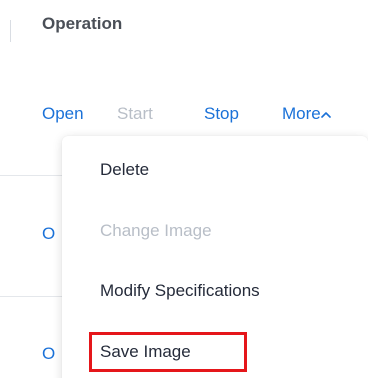 The width and height of the screenshot is (368, 378). What do you see at coordinates (301, 114) in the screenshot?
I see `more-action-dropdown: More` at bounding box center [301, 114].